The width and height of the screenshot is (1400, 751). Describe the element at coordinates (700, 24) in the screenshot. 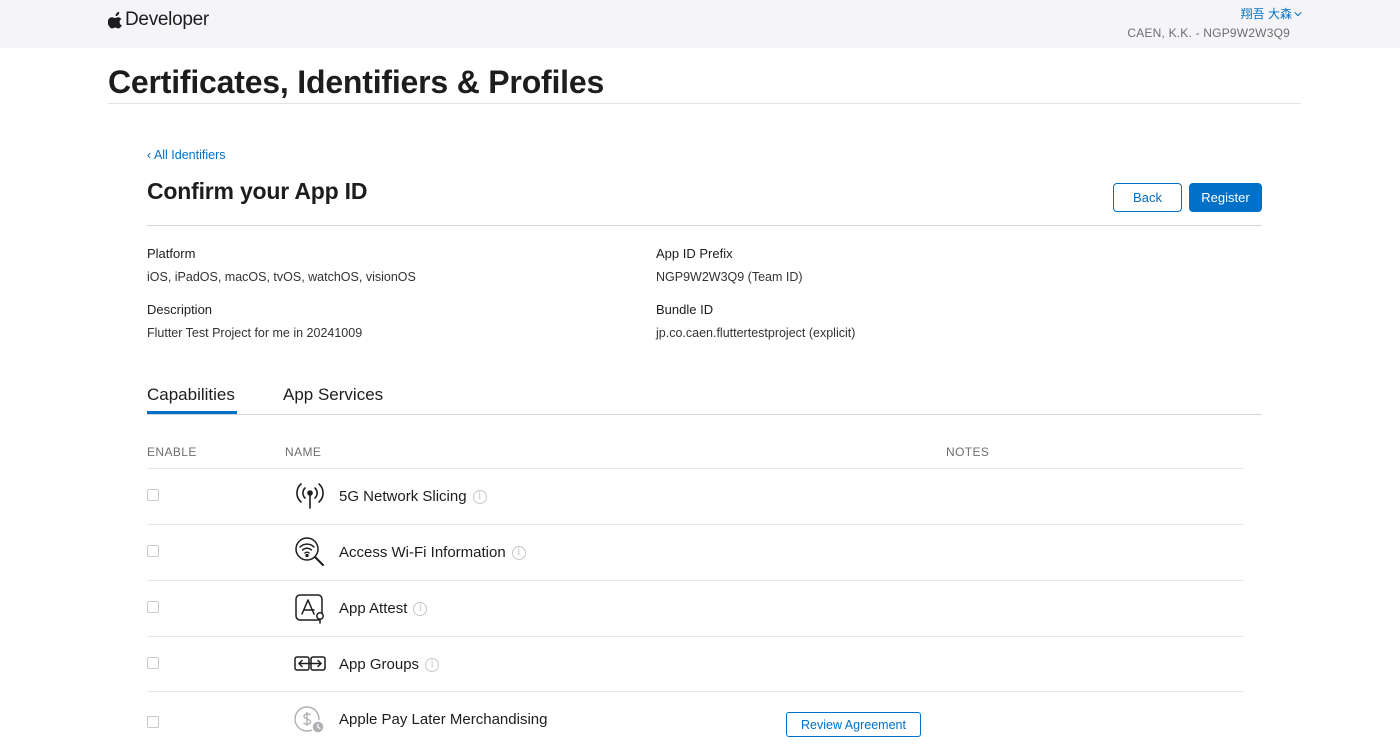

I see `top-bar: Developer 翔吾 大森 CAEN, K.K. - NGP9W2W3Q9` at that location.